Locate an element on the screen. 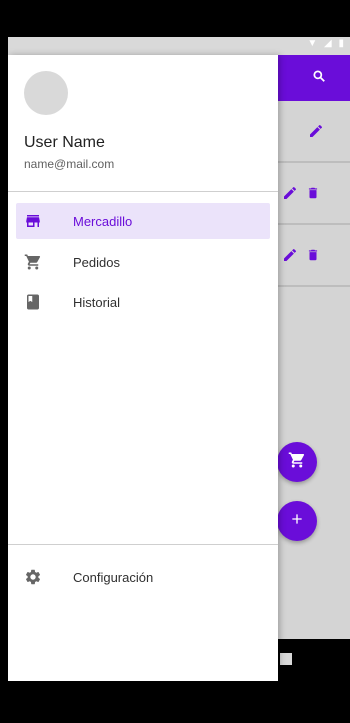  book-icon is located at coordinates (33, 302).